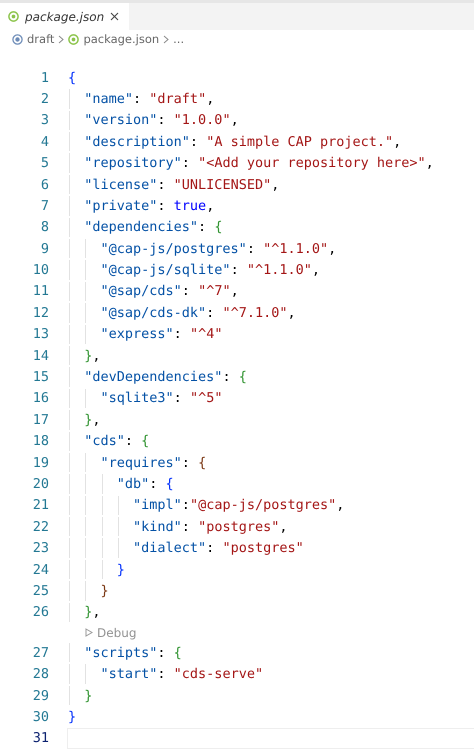 The width and height of the screenshot is (474, 749). I want to click on line-number: 5, so click(44, 163).